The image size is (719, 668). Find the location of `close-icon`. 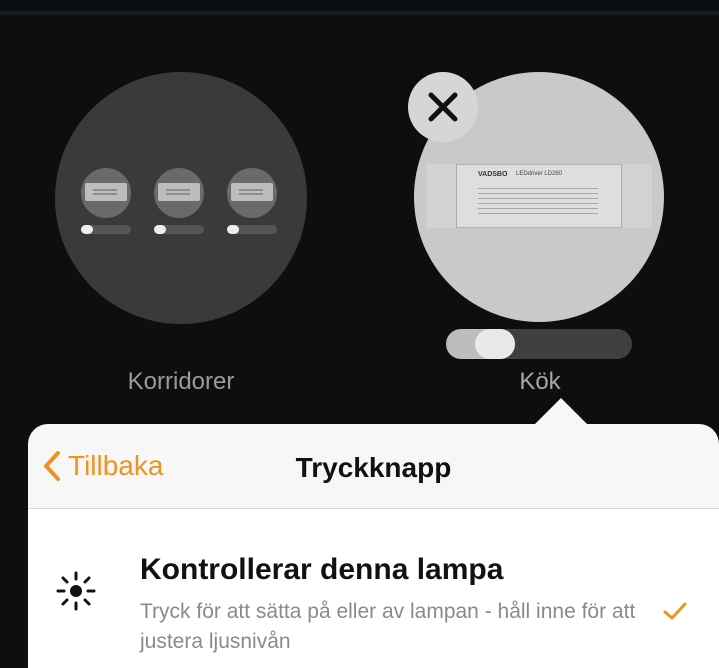

close-icon is located at coordinates (443, 107).